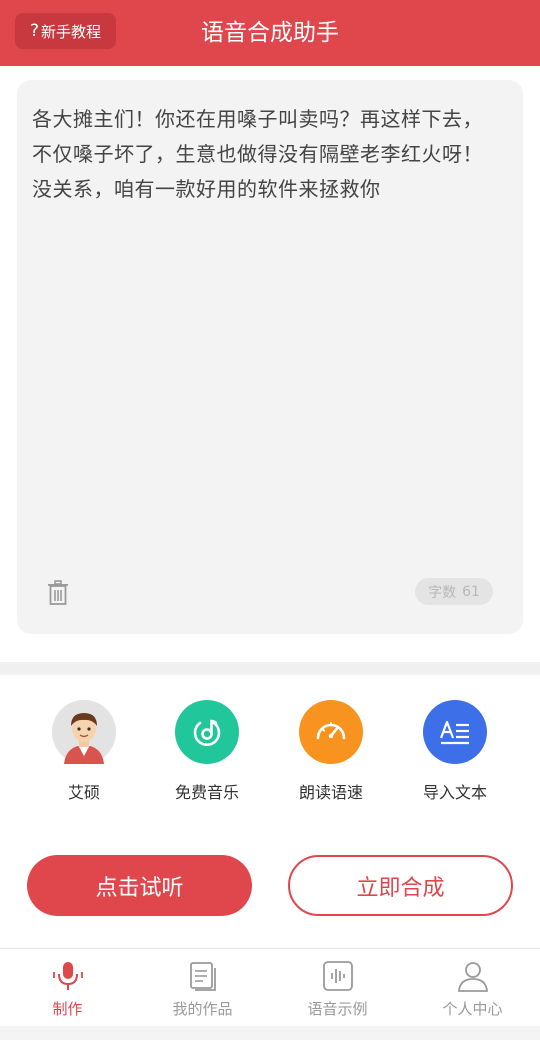  Describe the element at coordinates (203, 976) in the screenshot. I see `files-icon` at that location.